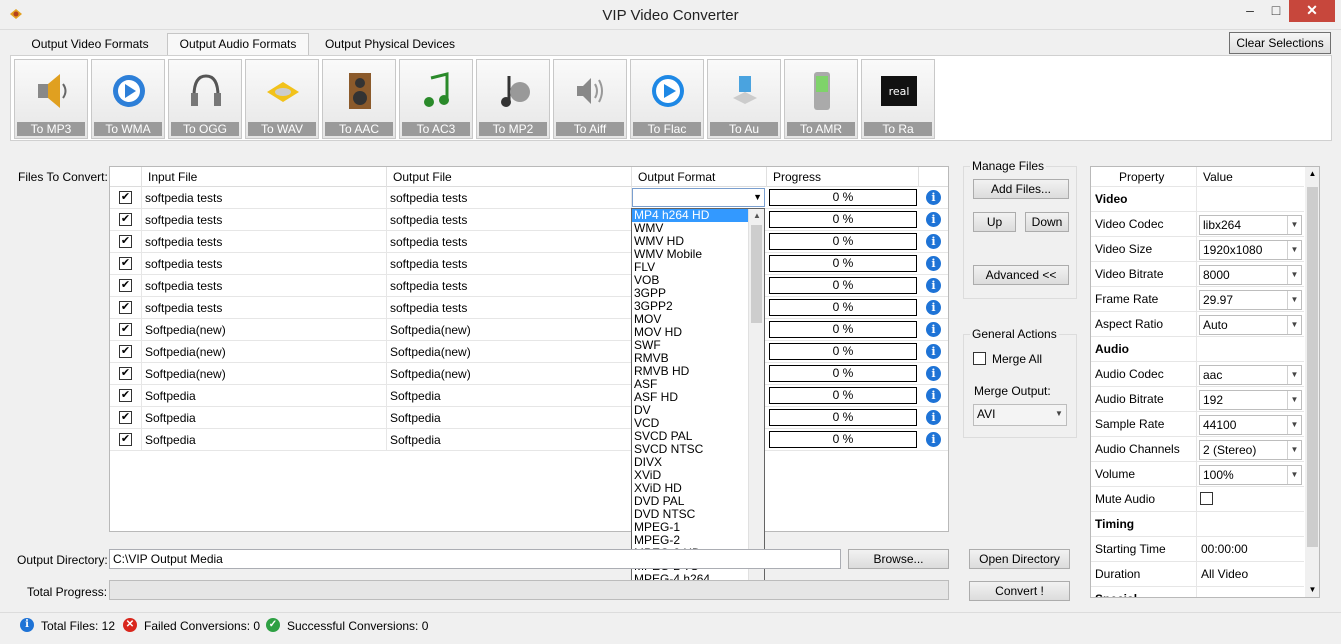  Describe the element at coordinates (979, 358) in the screenshot. I see `merge-all-checkbox` at that location.